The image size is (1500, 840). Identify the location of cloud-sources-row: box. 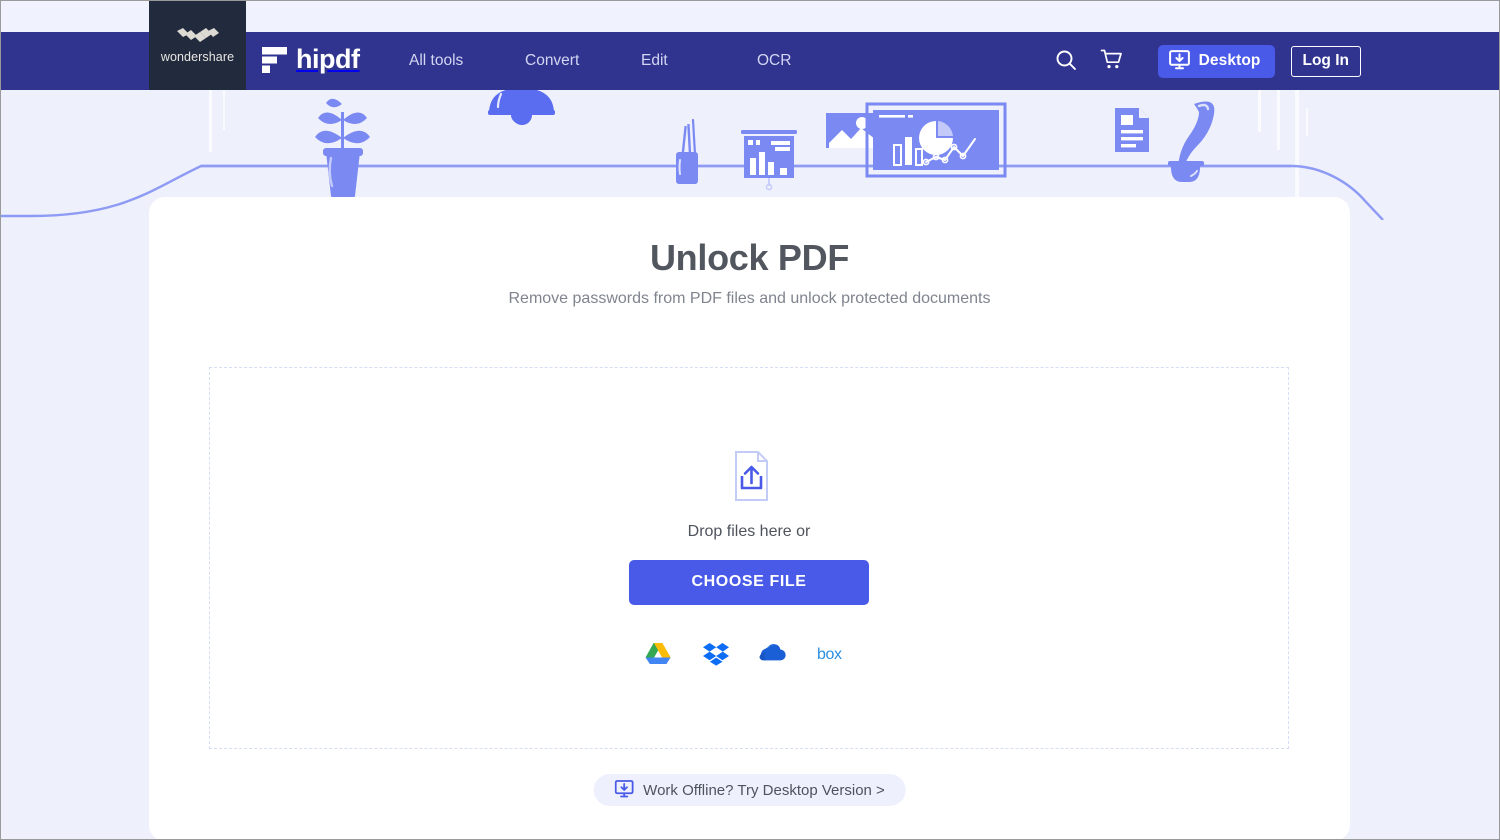
(749, 654).